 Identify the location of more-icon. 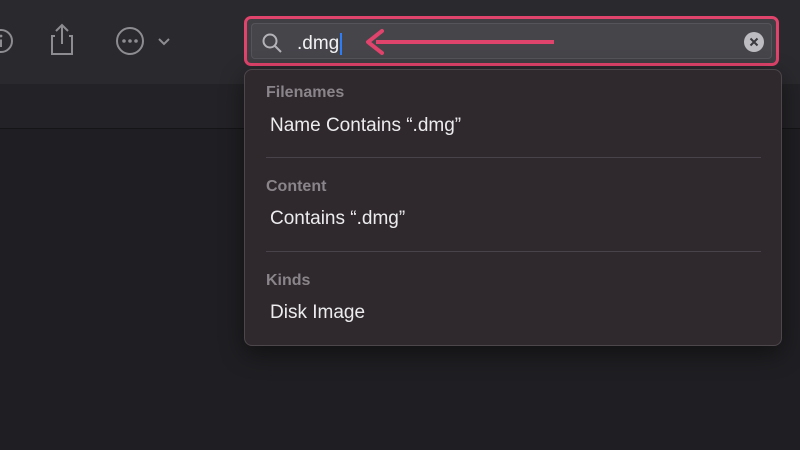
(130, 41).